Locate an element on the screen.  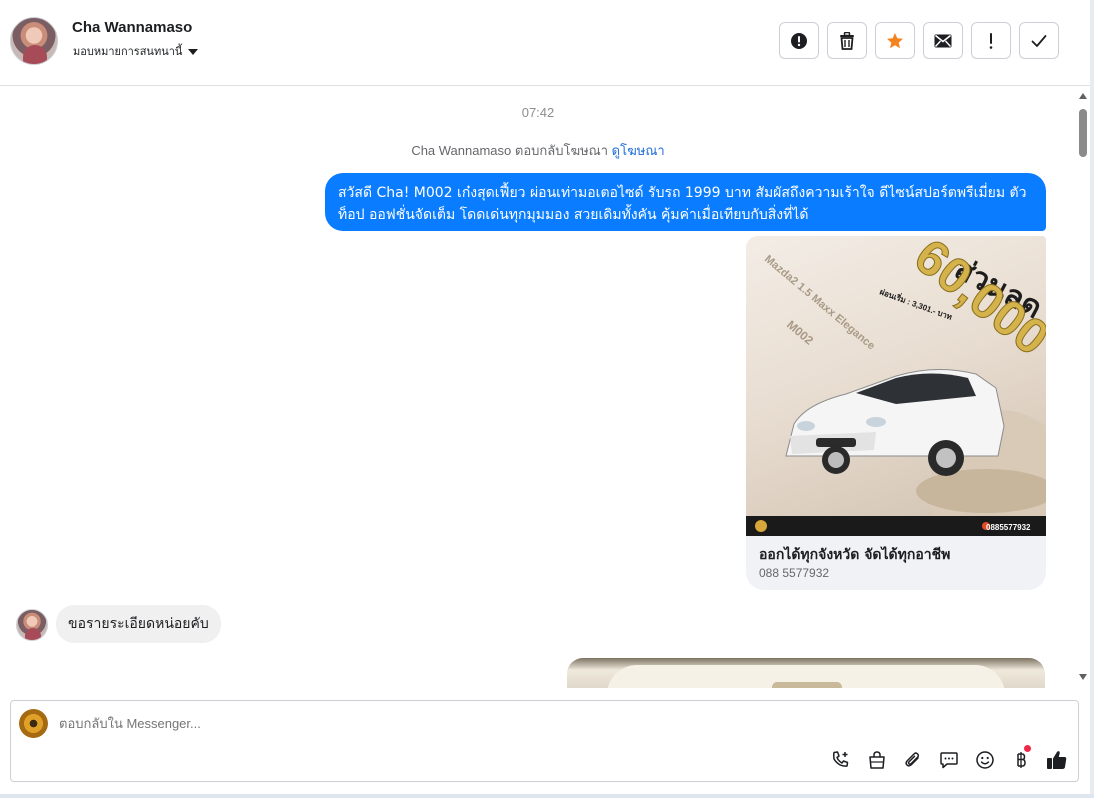
star-button is located at coordinates (895, 40).